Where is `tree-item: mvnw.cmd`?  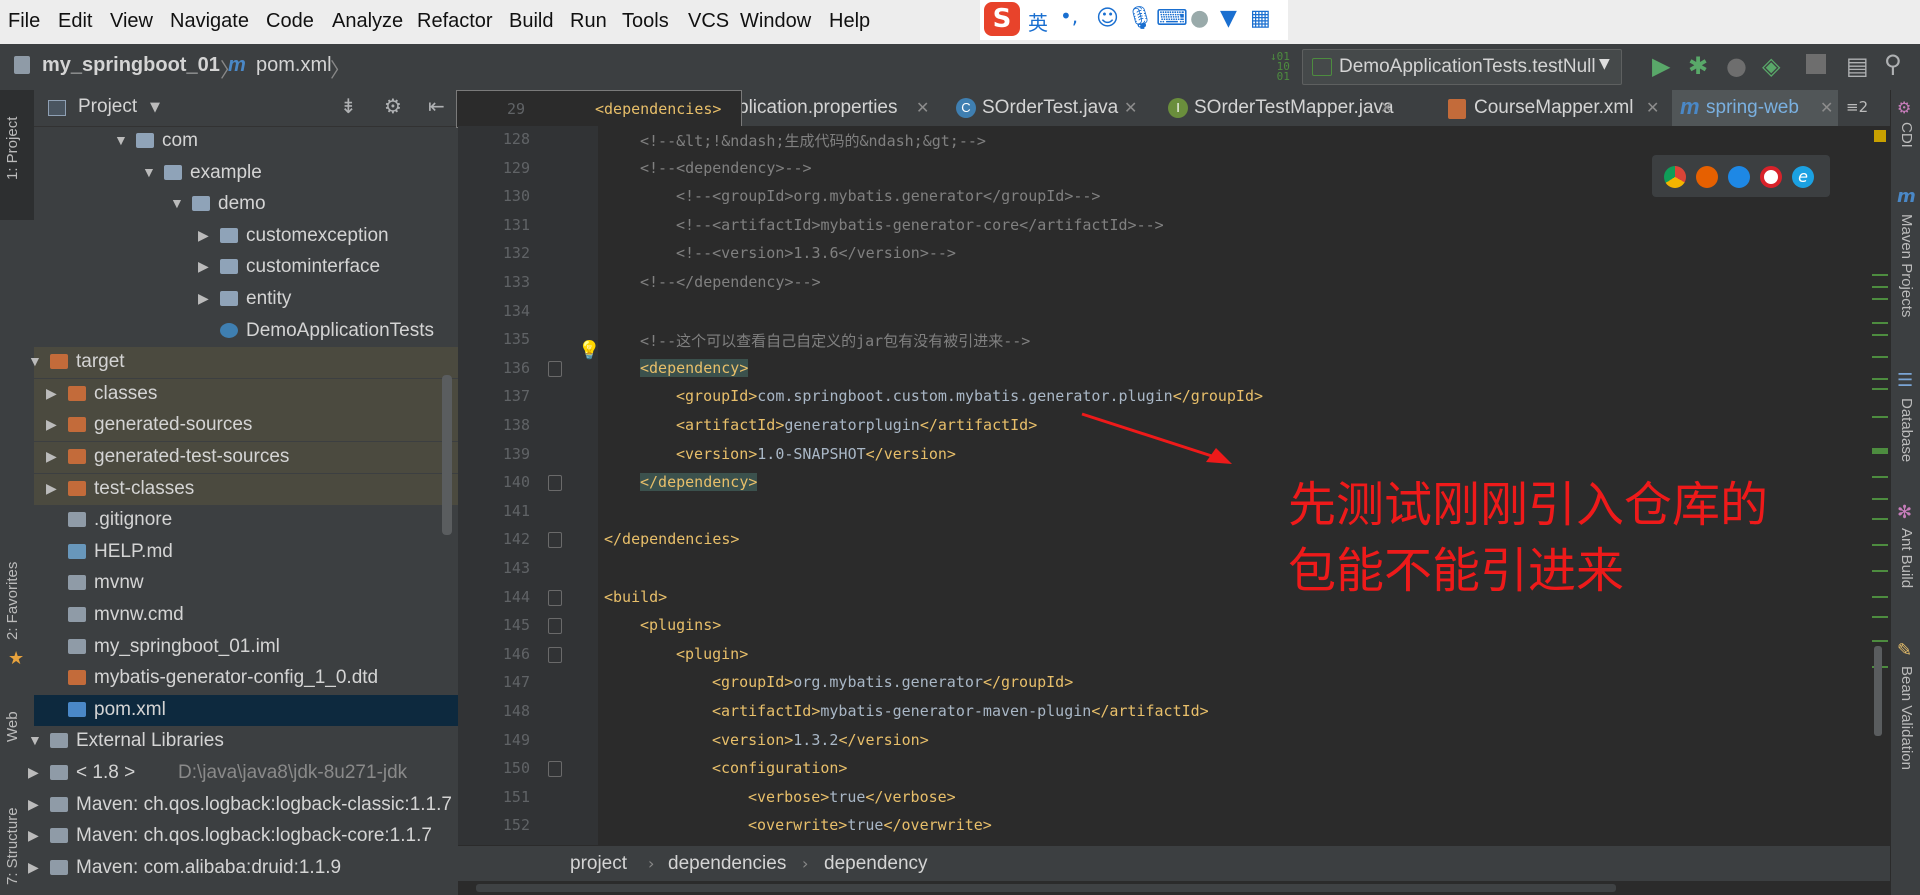
tree-item: mvnw.cmd is located at coordinates (246, 615).